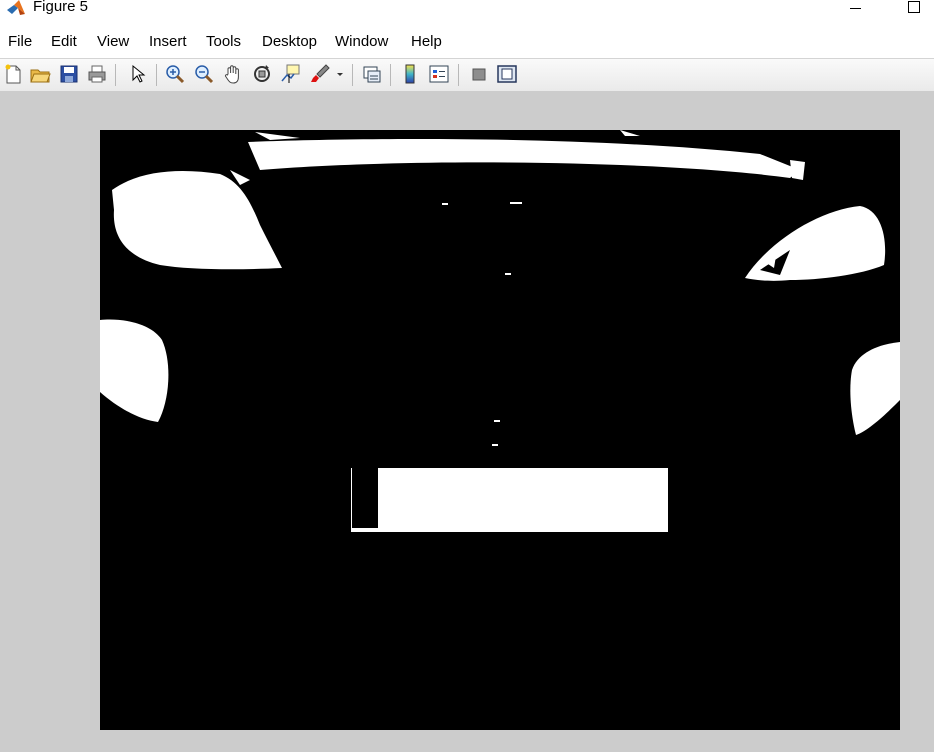  Describe the element at coordinates (61, 7) in the screenshot. I see `window-title: Figure 5` at that location.